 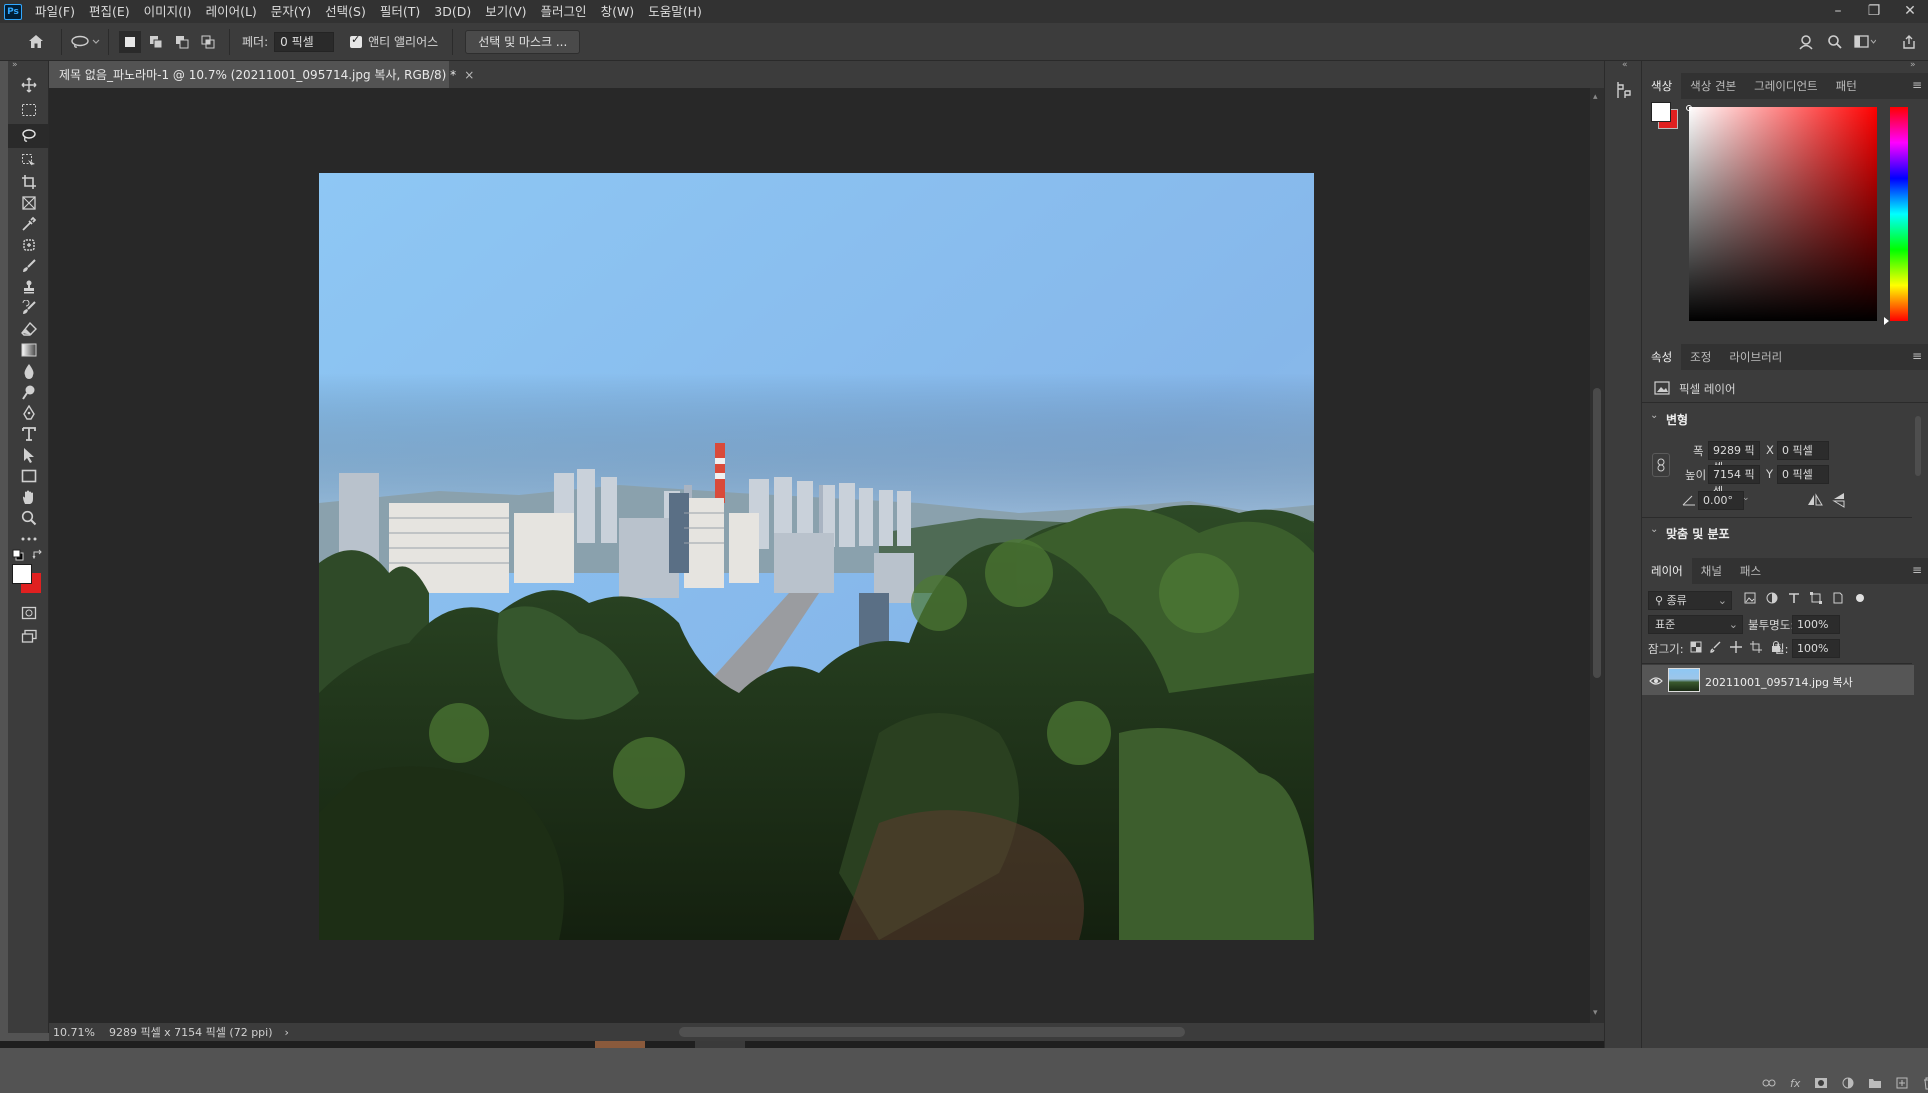 What do you see at coordinates (469, 75) in the screenshot?
I see `document-tab-close-icon: ×` at bounding box center [469, 75].